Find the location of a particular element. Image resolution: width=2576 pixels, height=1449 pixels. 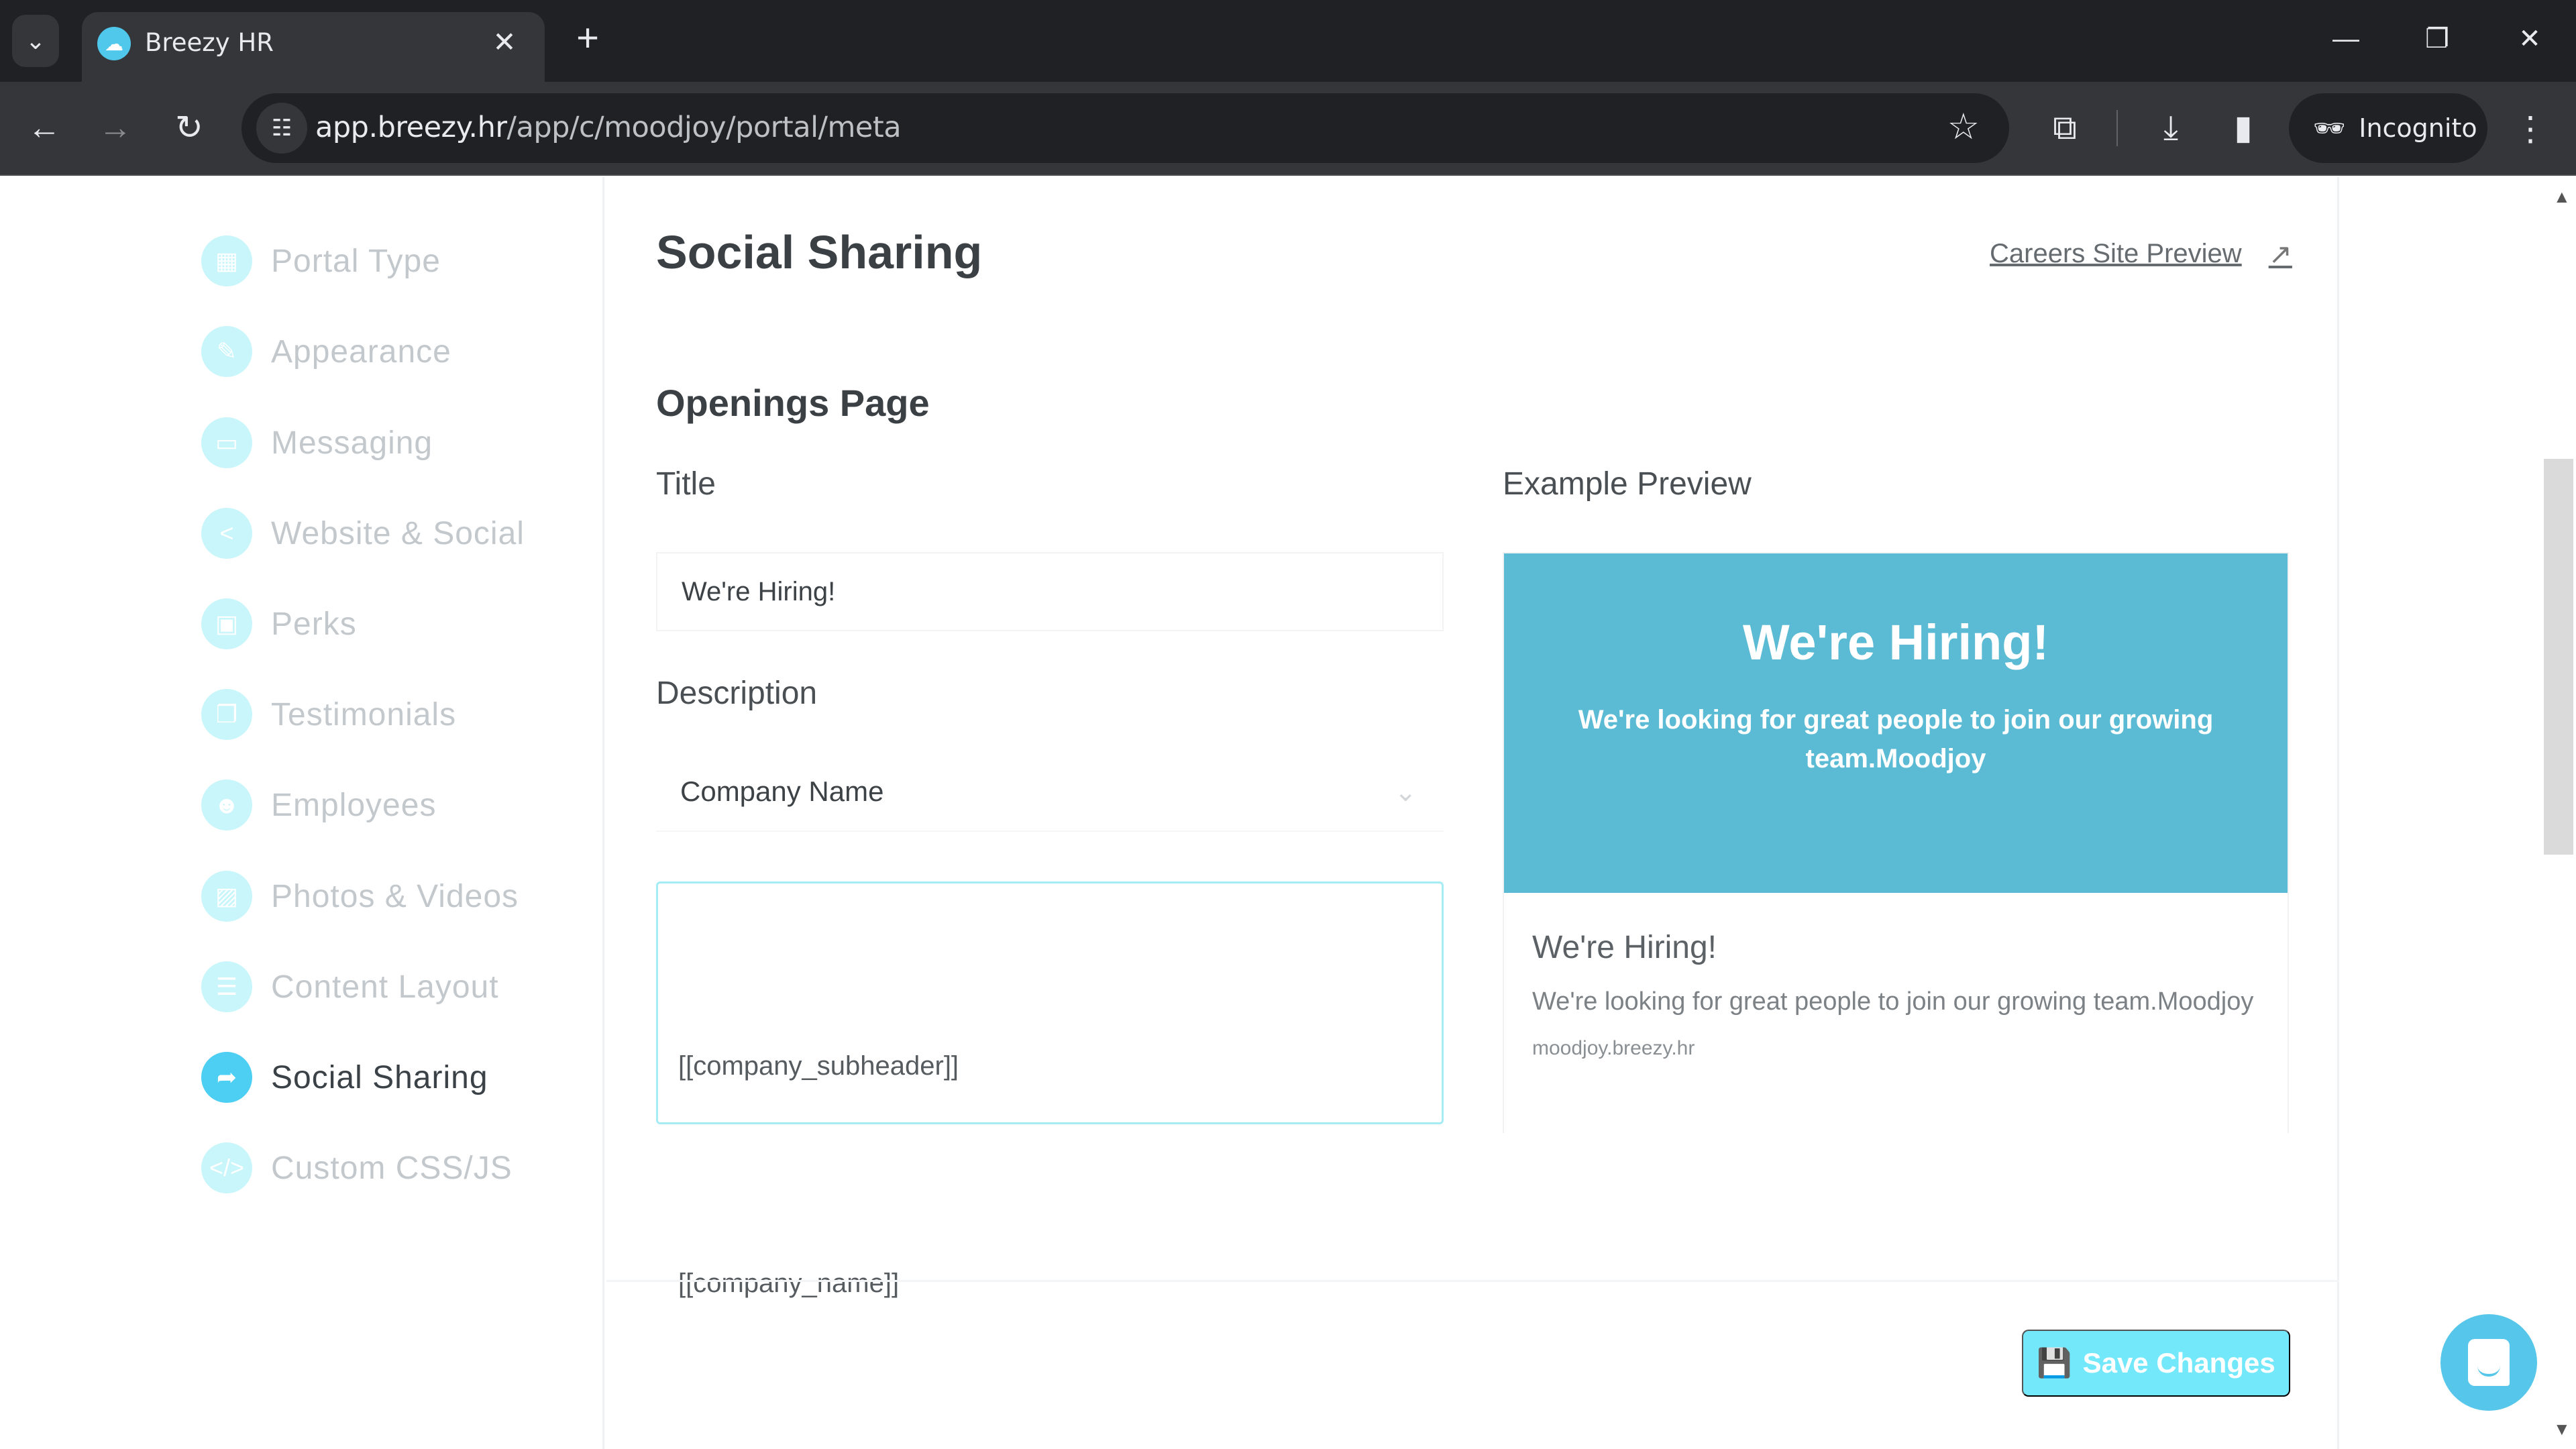

share-arrow-icon: ➦ is located at coordinates (226, 1077).